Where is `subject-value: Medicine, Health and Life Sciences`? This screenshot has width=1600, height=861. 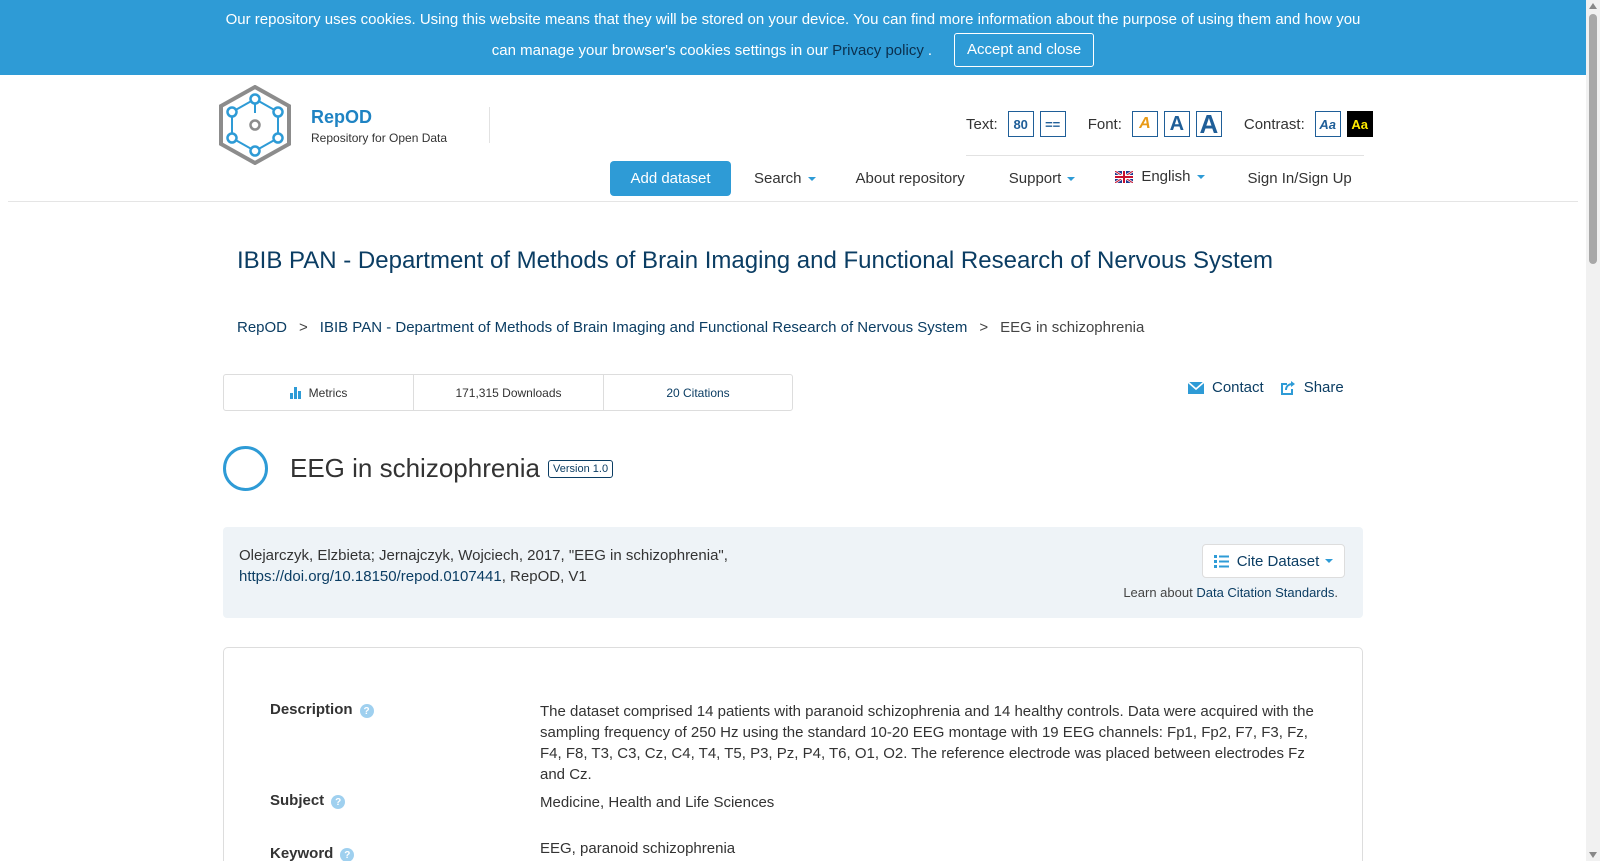
subject-value: Medicine, Health and Life Sciences is located at coordinates (657, 802).